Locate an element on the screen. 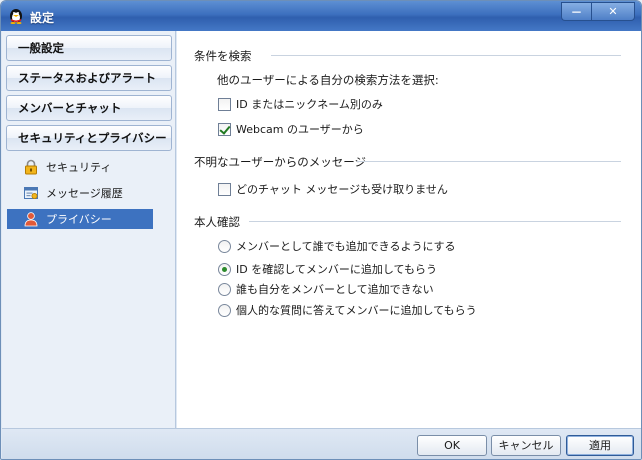 This screenshot has width=642, height=460. radio-verify-id: ID を確認してメンバーに追加してもらう is located at coordinates (327, 269).